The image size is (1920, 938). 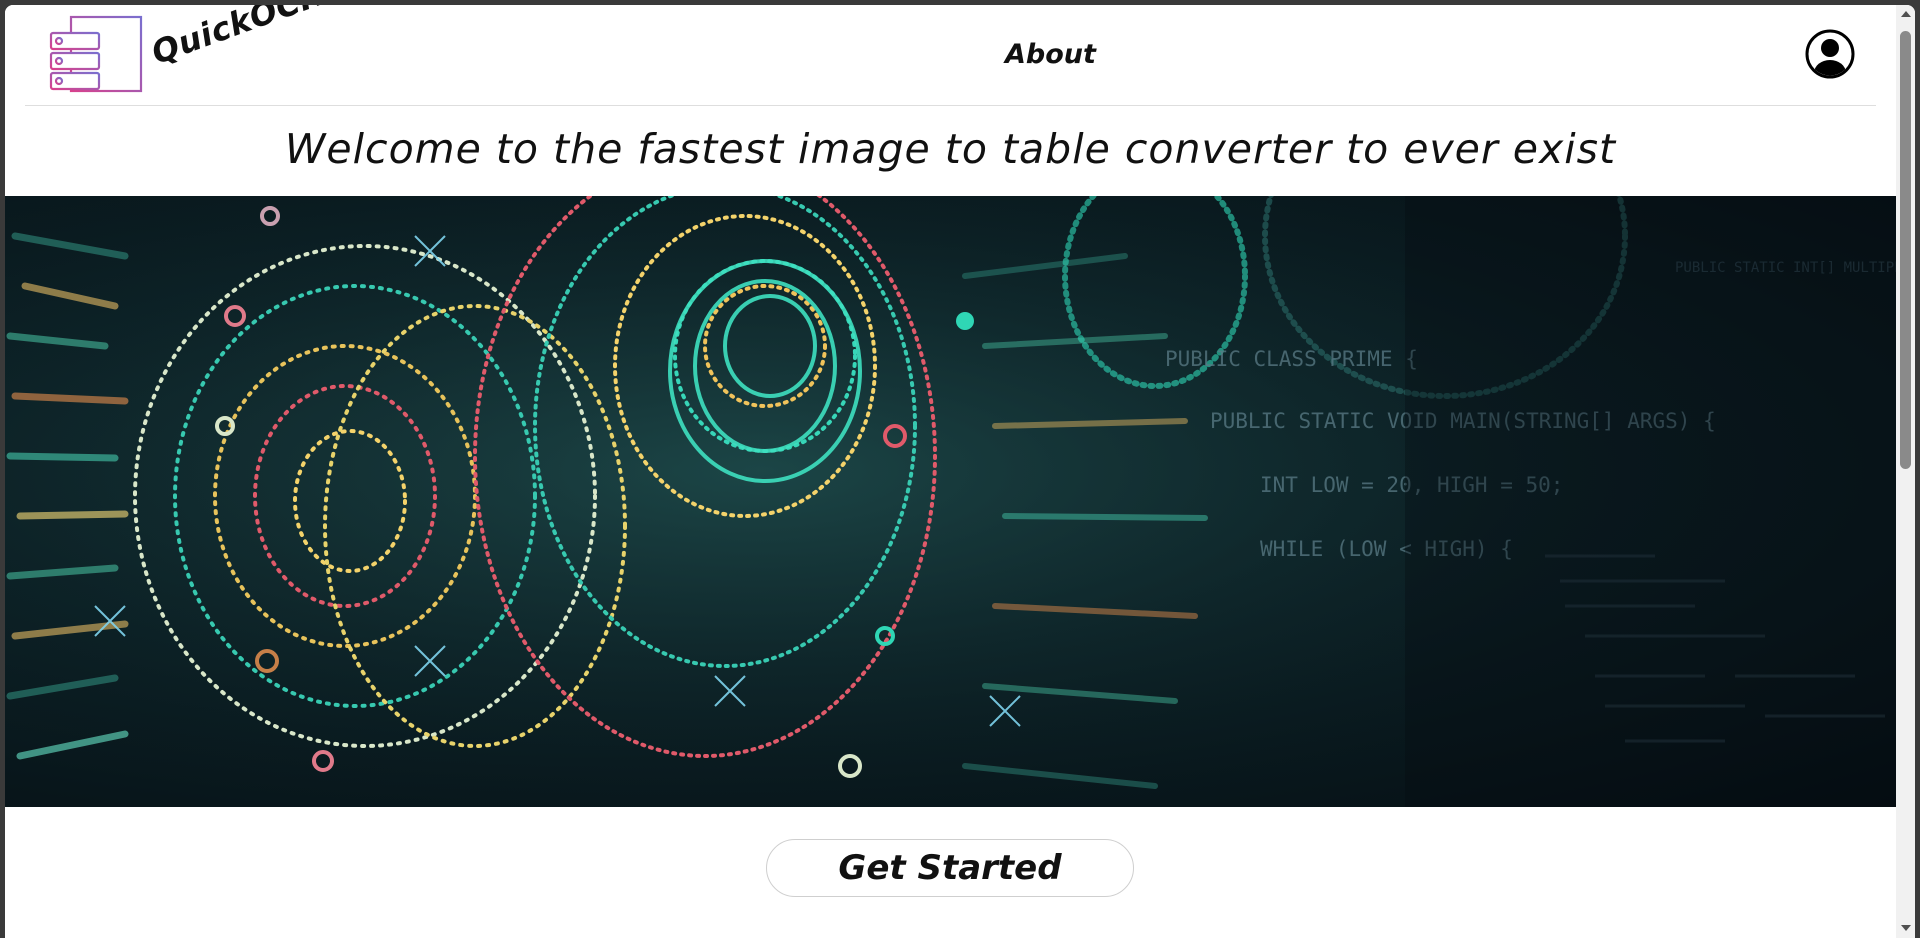 What do you see at coordinates (238, 38) in the screenshot?
I see `app-logo-text: QuickOCR` at bounding box center [238, 38].